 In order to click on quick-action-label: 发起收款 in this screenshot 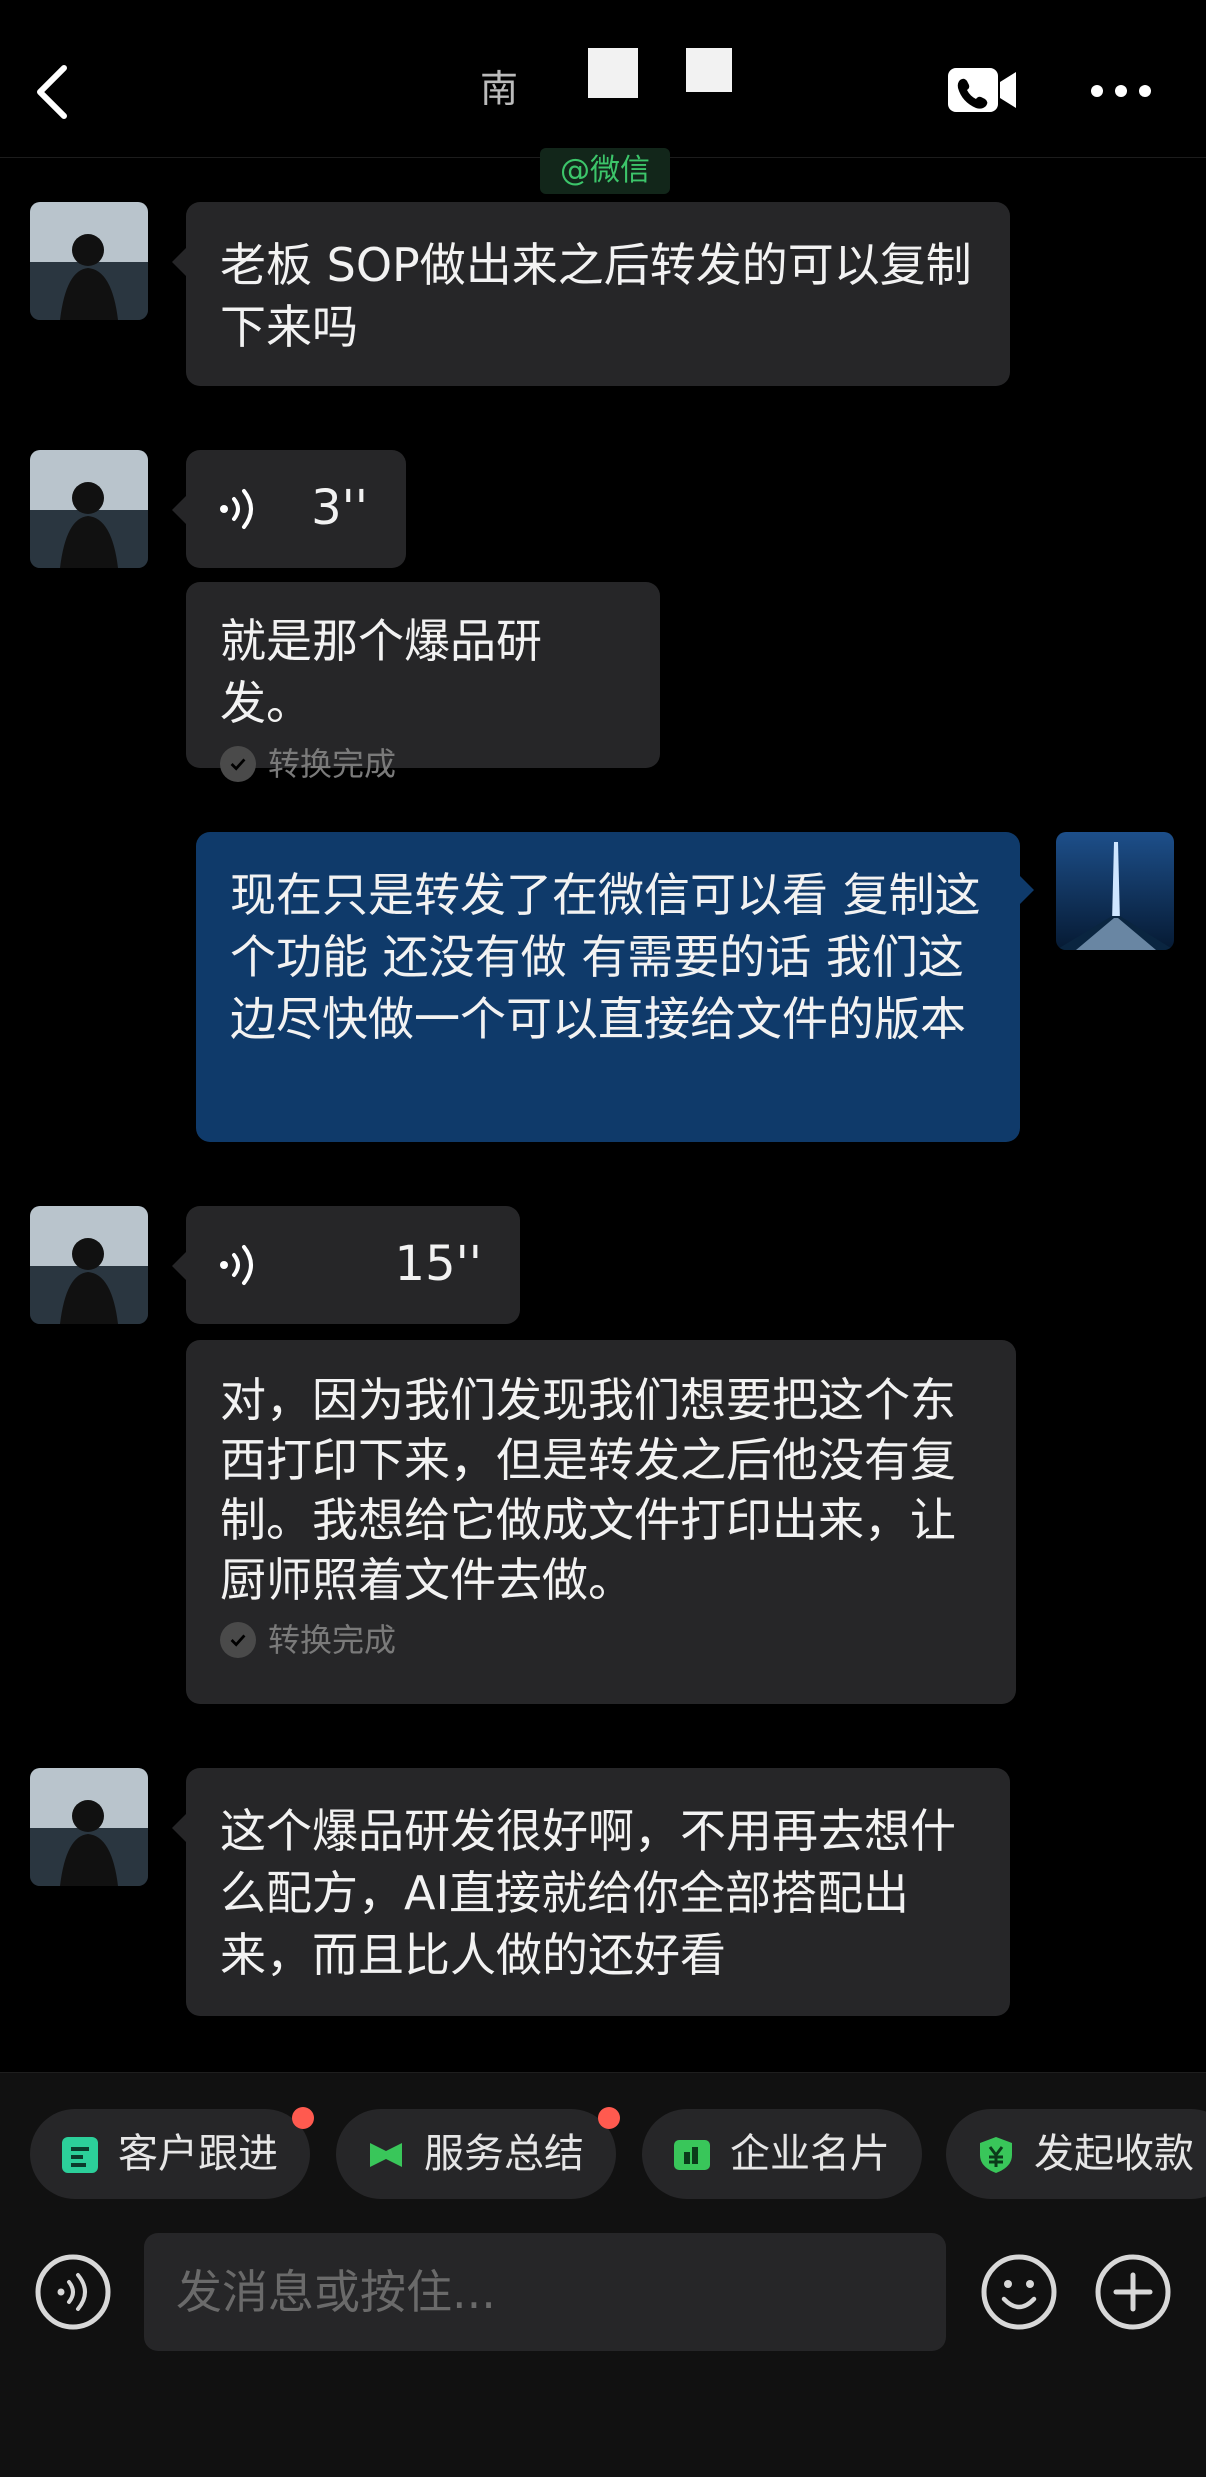, I will do `click(1114, 2154)`.